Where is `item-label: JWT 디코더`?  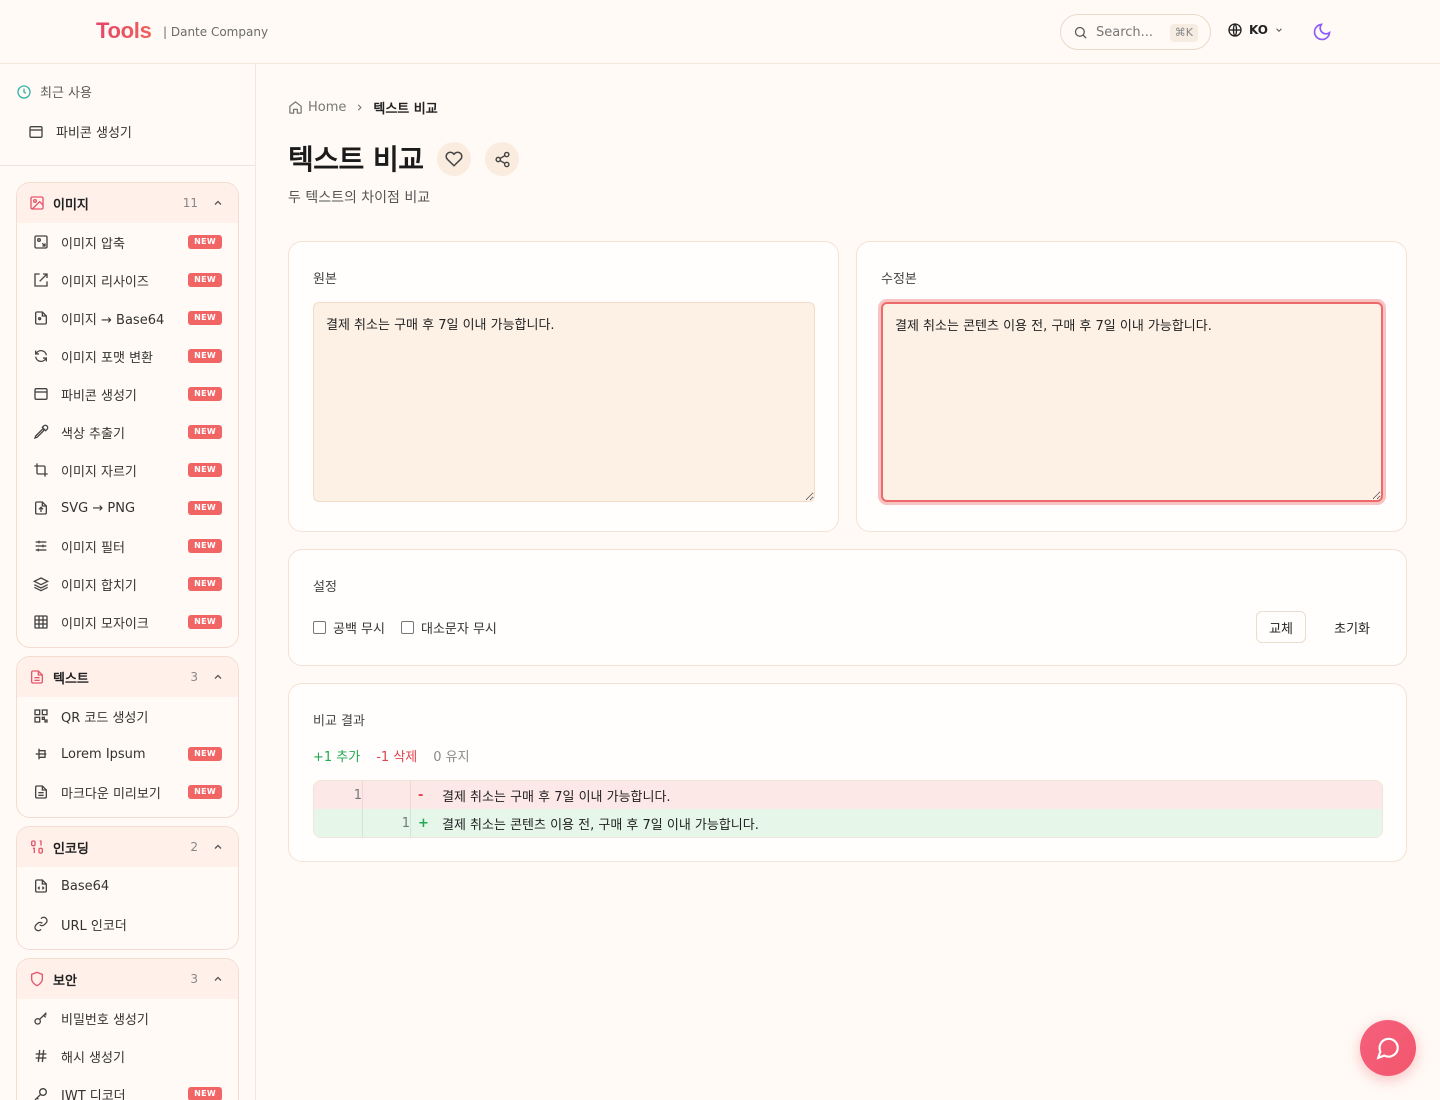
item-label: JWT 디코더 is located at coordinates (93, 1094).